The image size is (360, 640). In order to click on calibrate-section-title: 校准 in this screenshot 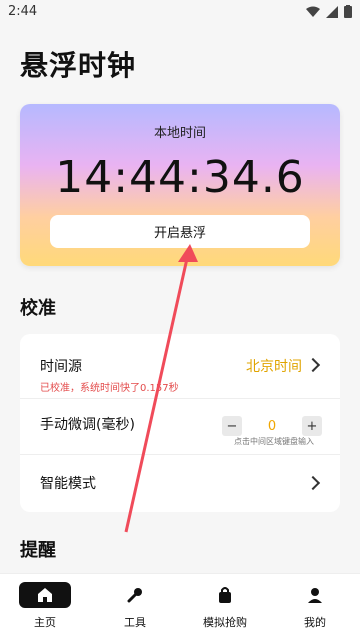, I will do `click(38, 308)`.